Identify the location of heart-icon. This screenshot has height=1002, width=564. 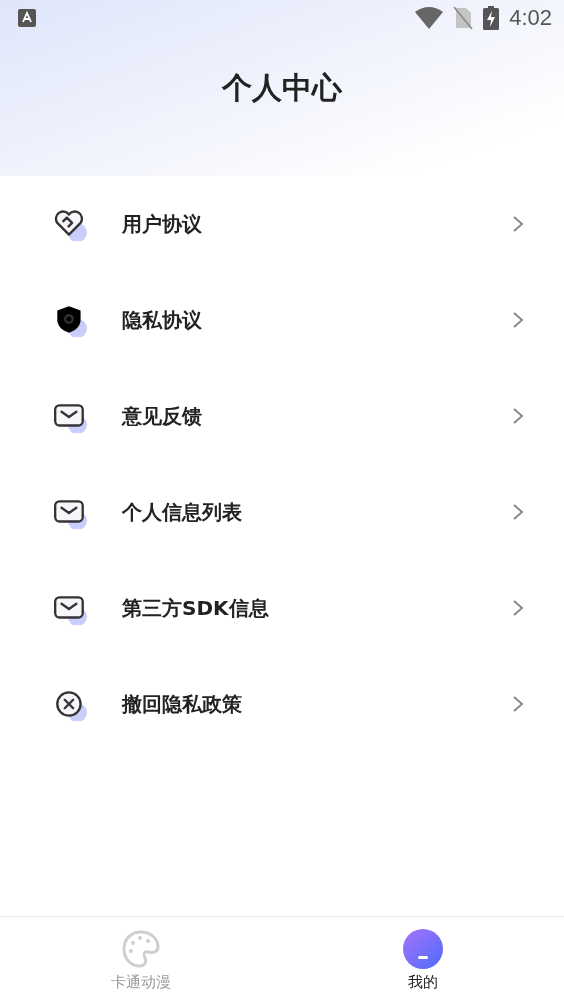
(70, 224).